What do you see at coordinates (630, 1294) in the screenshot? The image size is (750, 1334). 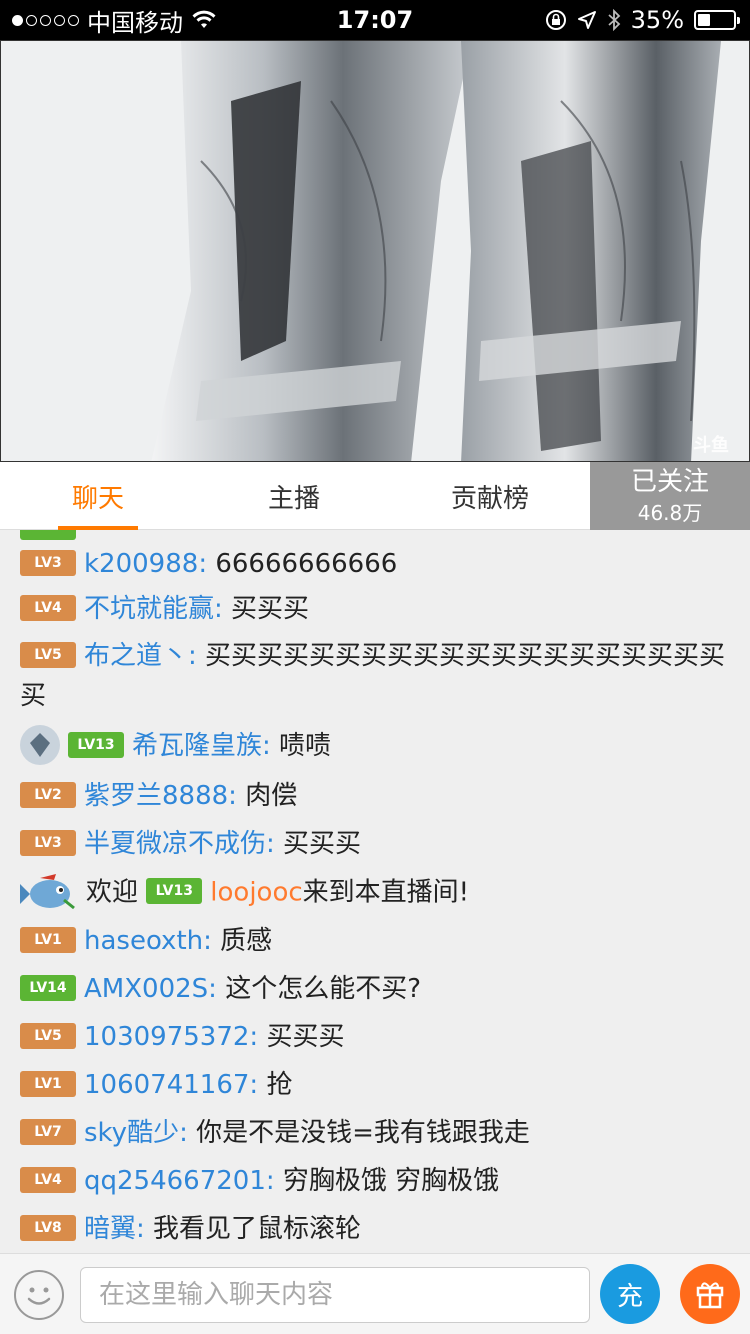 I see `recharge-button: 充` at bounding box center [630, 1294].